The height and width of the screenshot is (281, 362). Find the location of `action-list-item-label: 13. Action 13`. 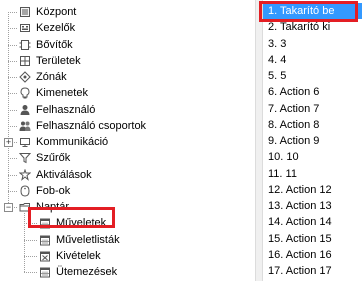

action-list-item-label: 13. Action 13 is located at coordinates (300, 206).